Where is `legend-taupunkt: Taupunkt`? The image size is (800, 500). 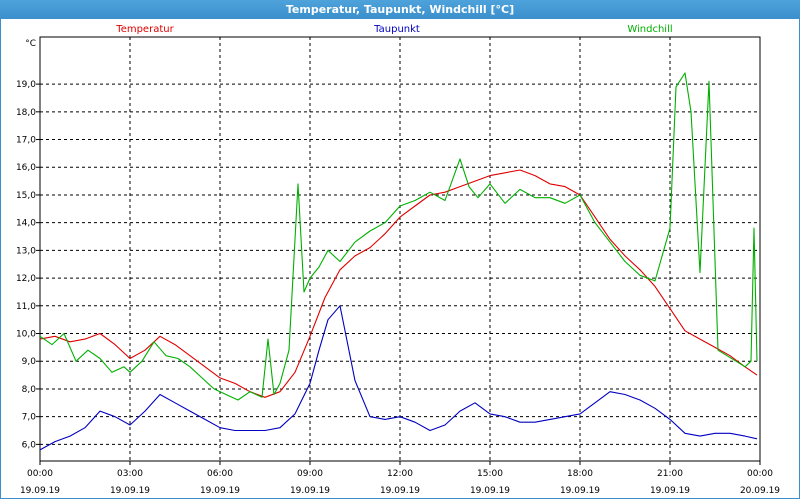 legend-taupunkt: Taupunkt is located at coordinates (396, 29).